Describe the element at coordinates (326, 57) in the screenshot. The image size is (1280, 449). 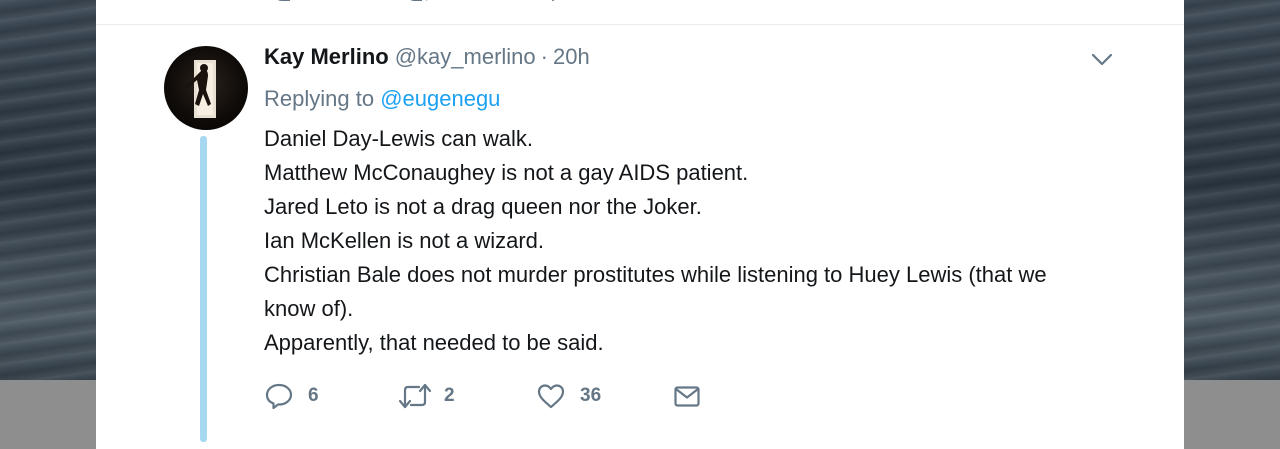
I see `author-name: Kay Merlino` at that location.